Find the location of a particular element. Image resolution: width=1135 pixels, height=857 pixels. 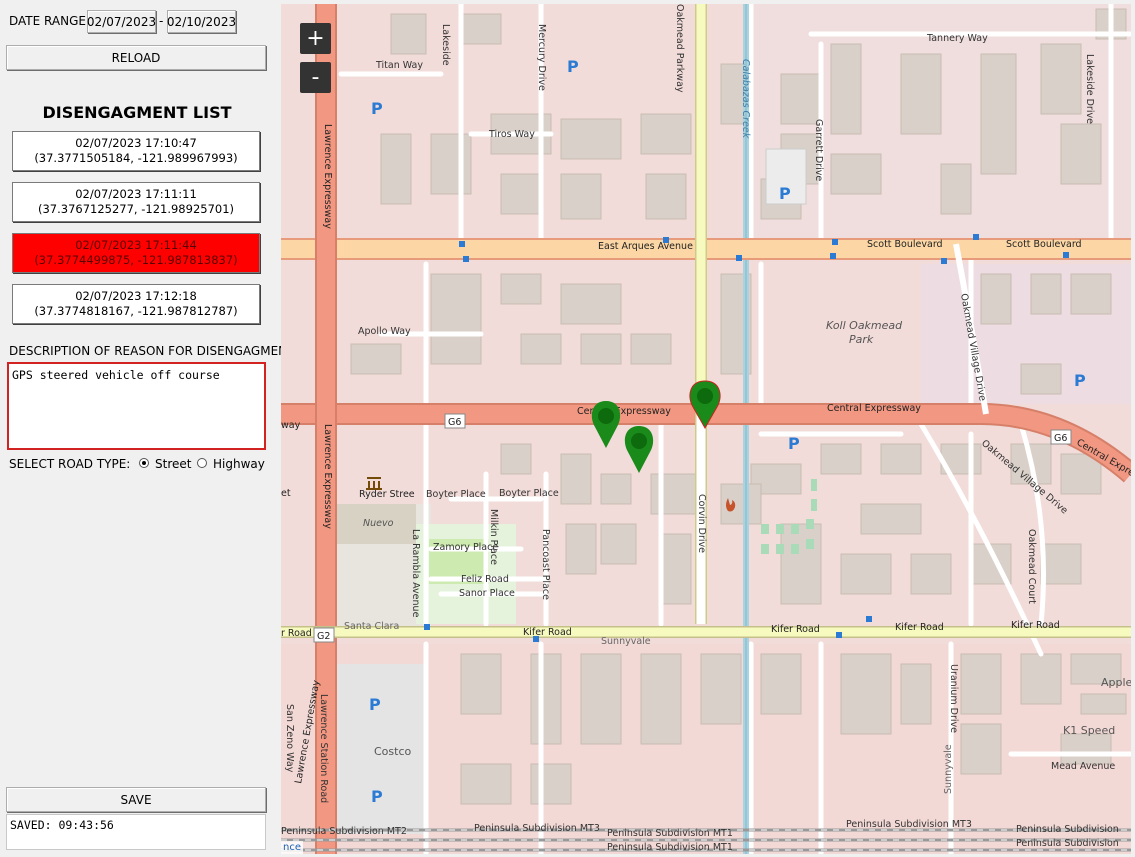

street-label: Mead Avenue is located at coordinates (1083, 766).